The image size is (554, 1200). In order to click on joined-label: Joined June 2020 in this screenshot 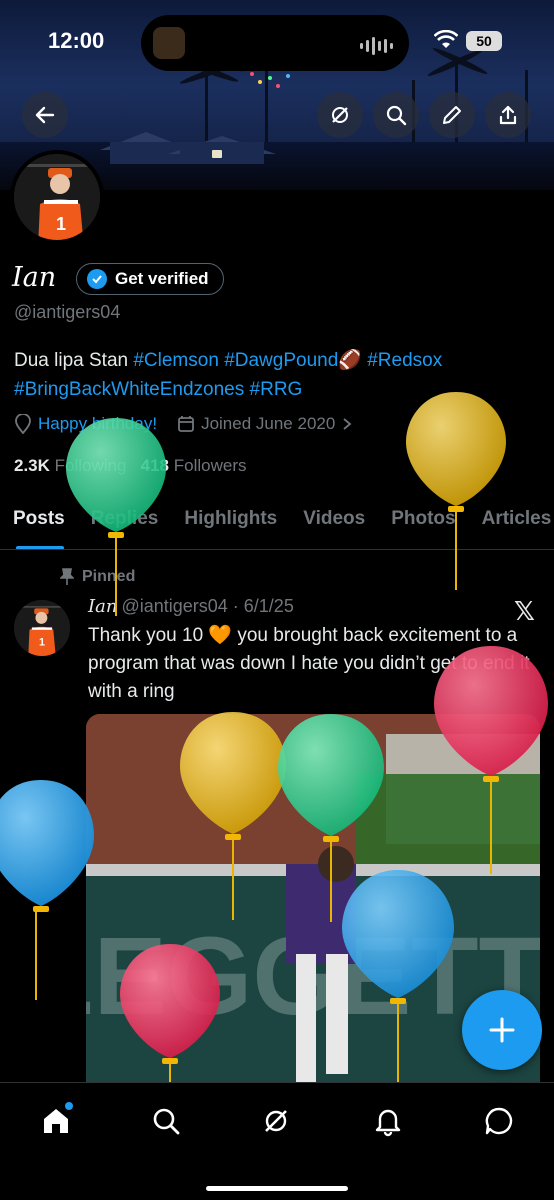, I will do `click(268, 423)`.